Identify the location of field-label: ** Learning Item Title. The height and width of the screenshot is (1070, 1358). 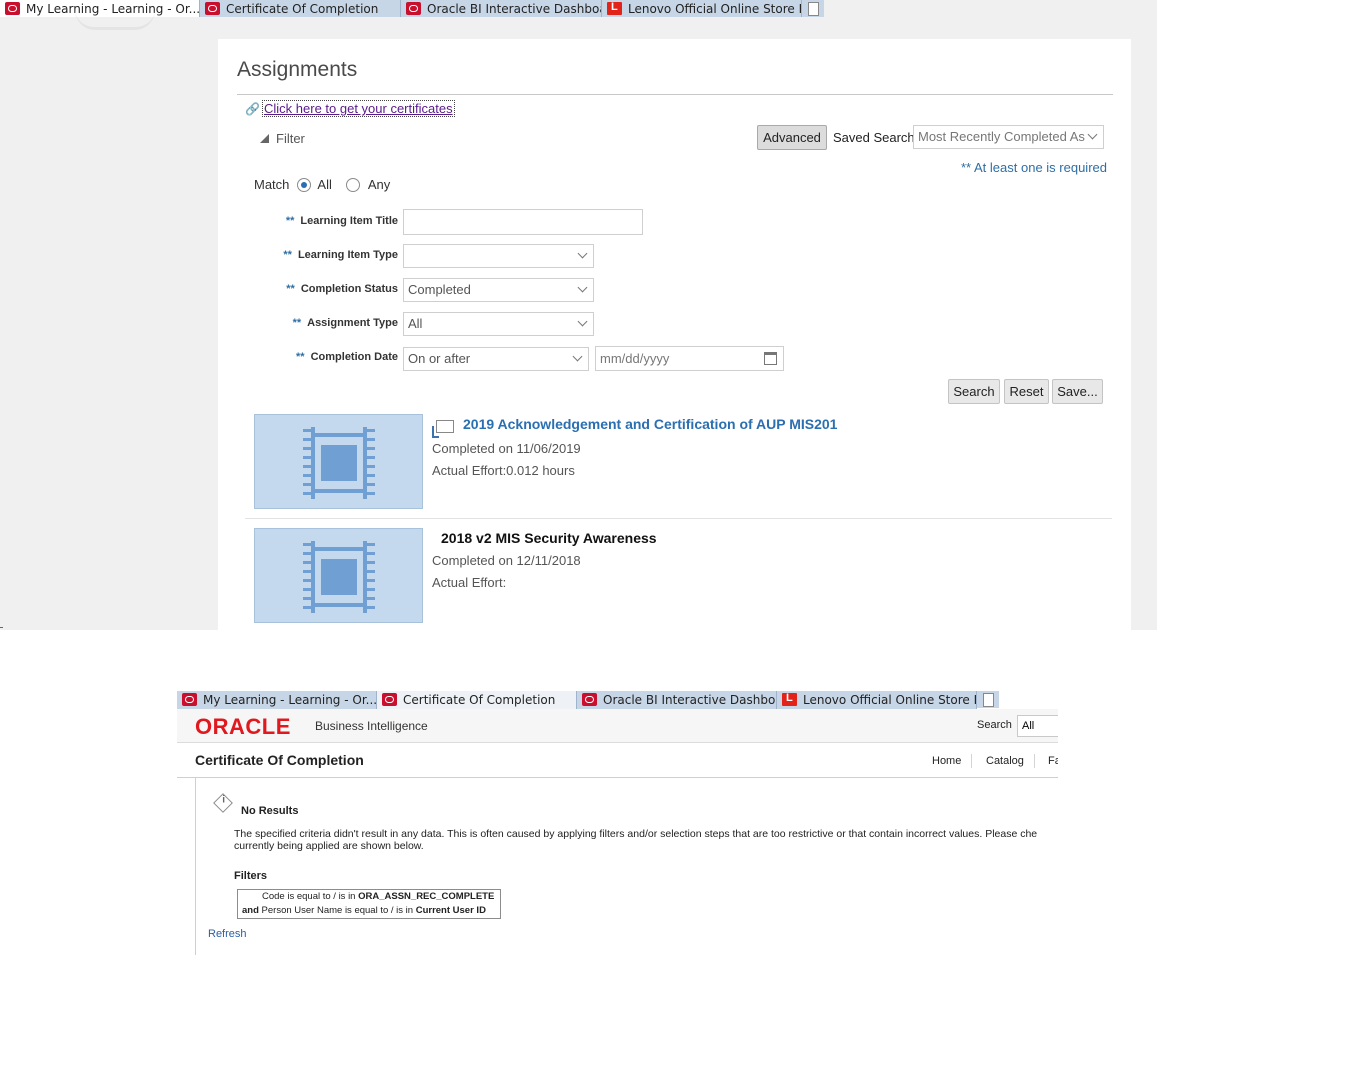
(341, 221).